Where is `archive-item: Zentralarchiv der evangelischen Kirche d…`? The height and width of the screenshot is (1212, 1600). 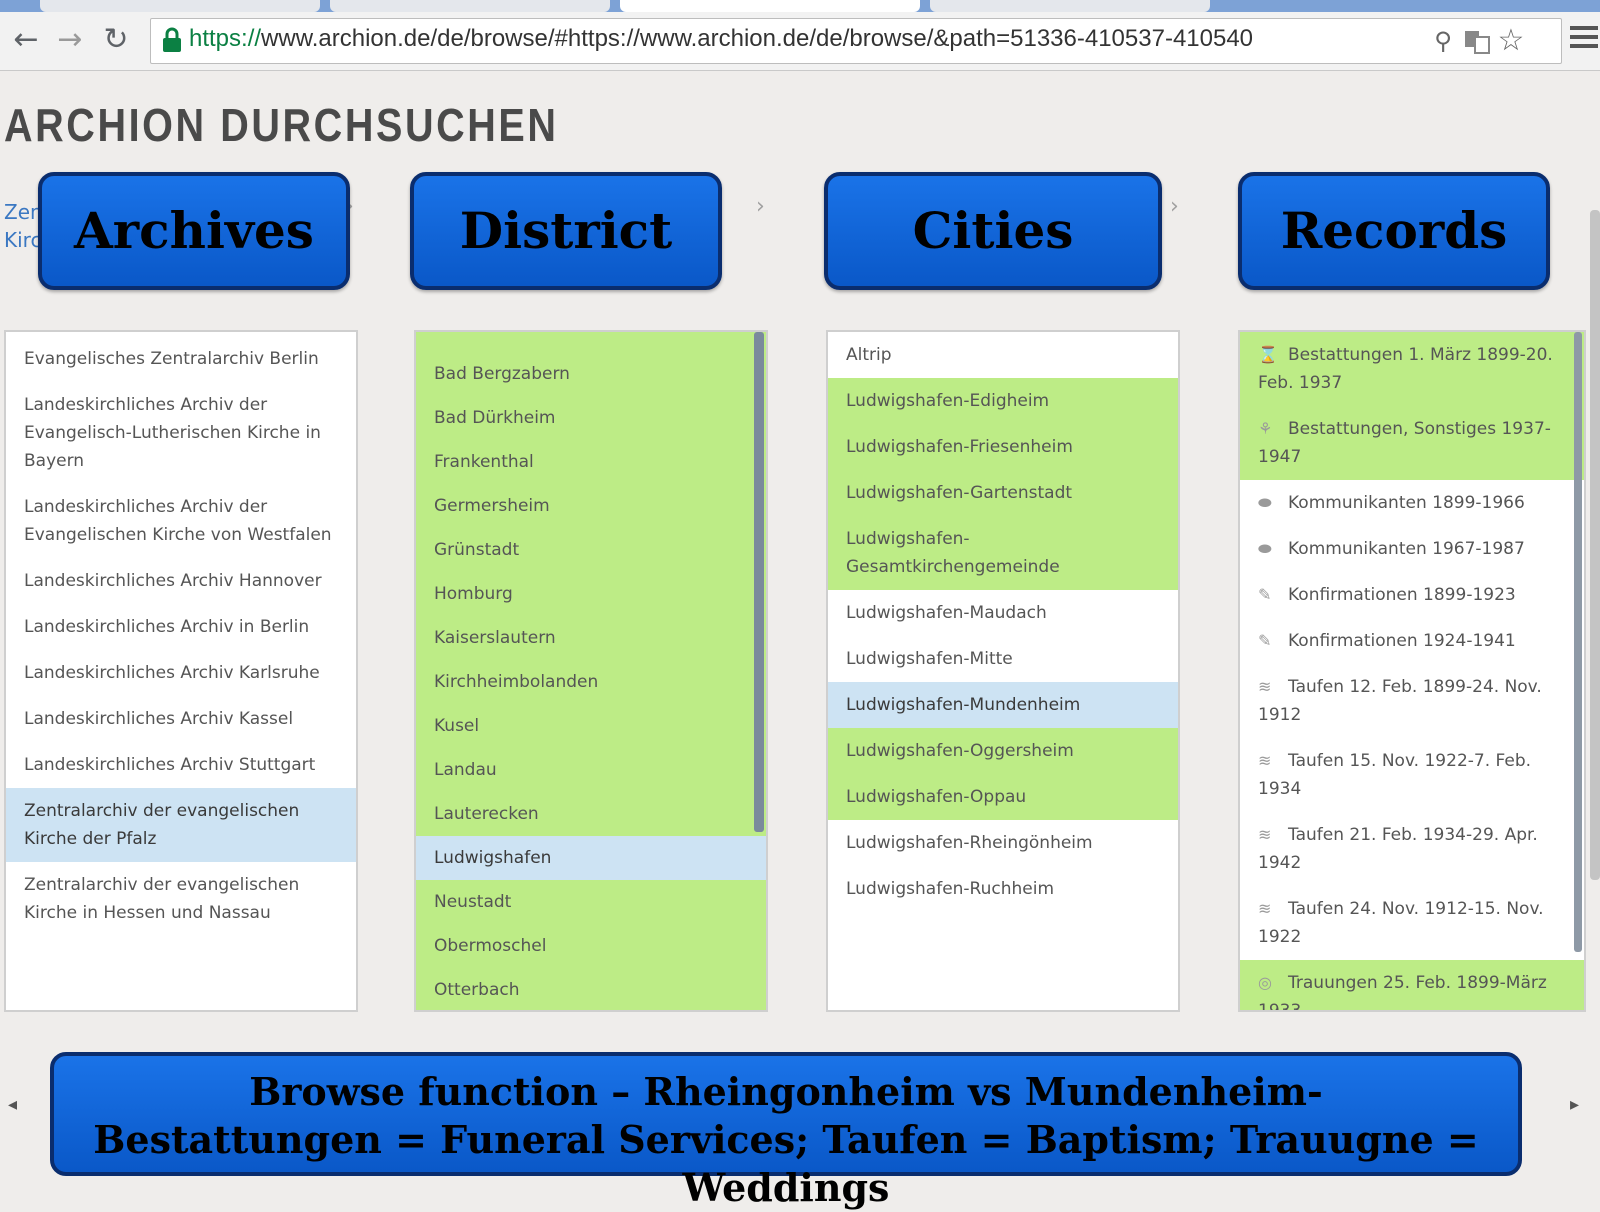 archive-item: Zentralarchiv der evangelischen Kirche d… is located at coordinates (181, 825).